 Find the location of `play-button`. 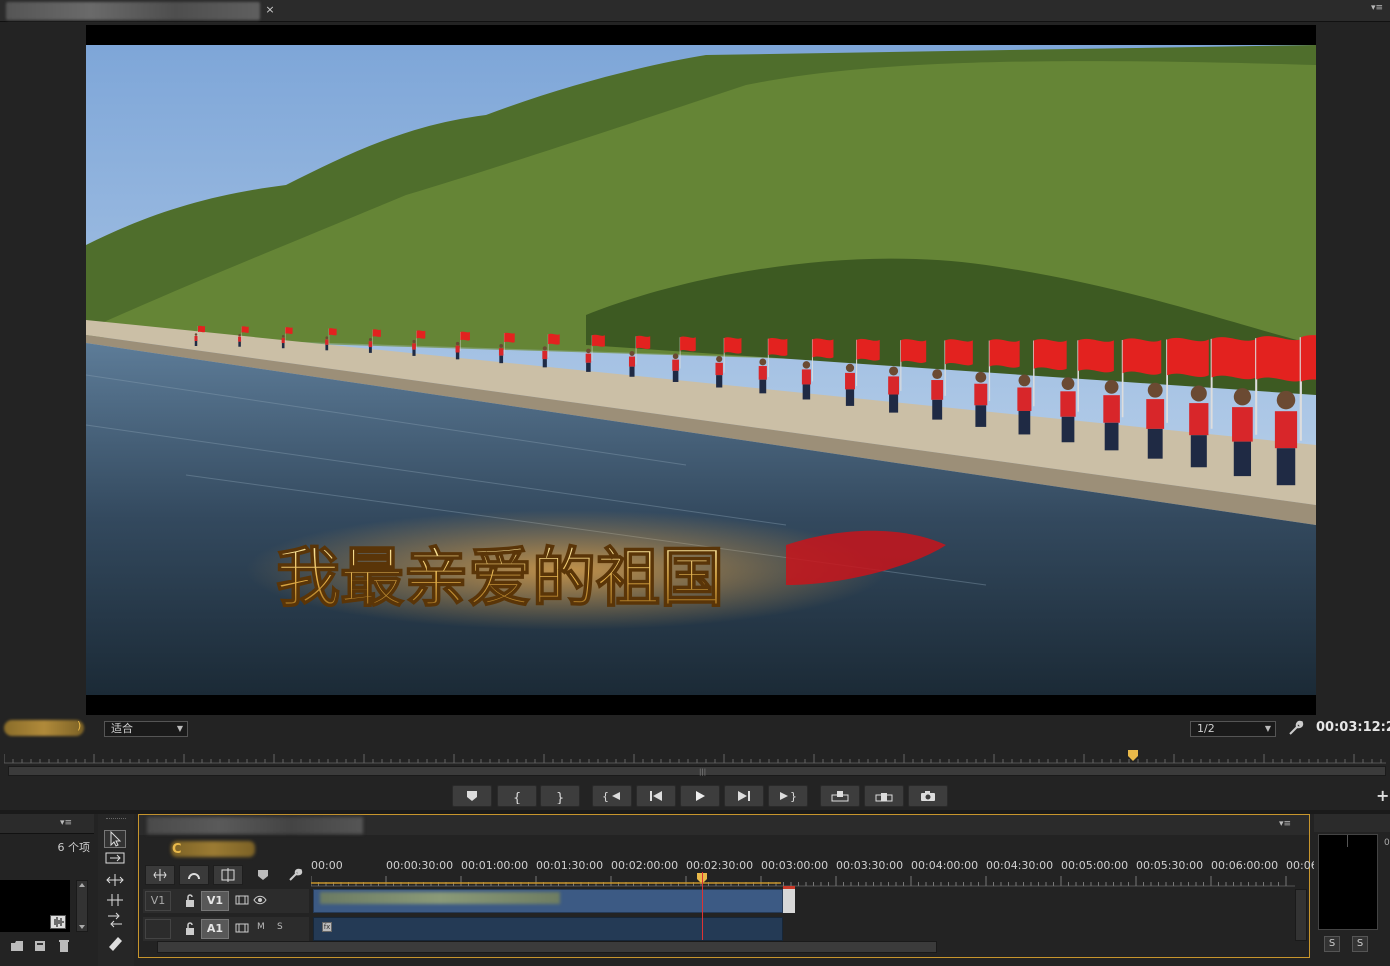

play-button is located at coordinates (700, 796).